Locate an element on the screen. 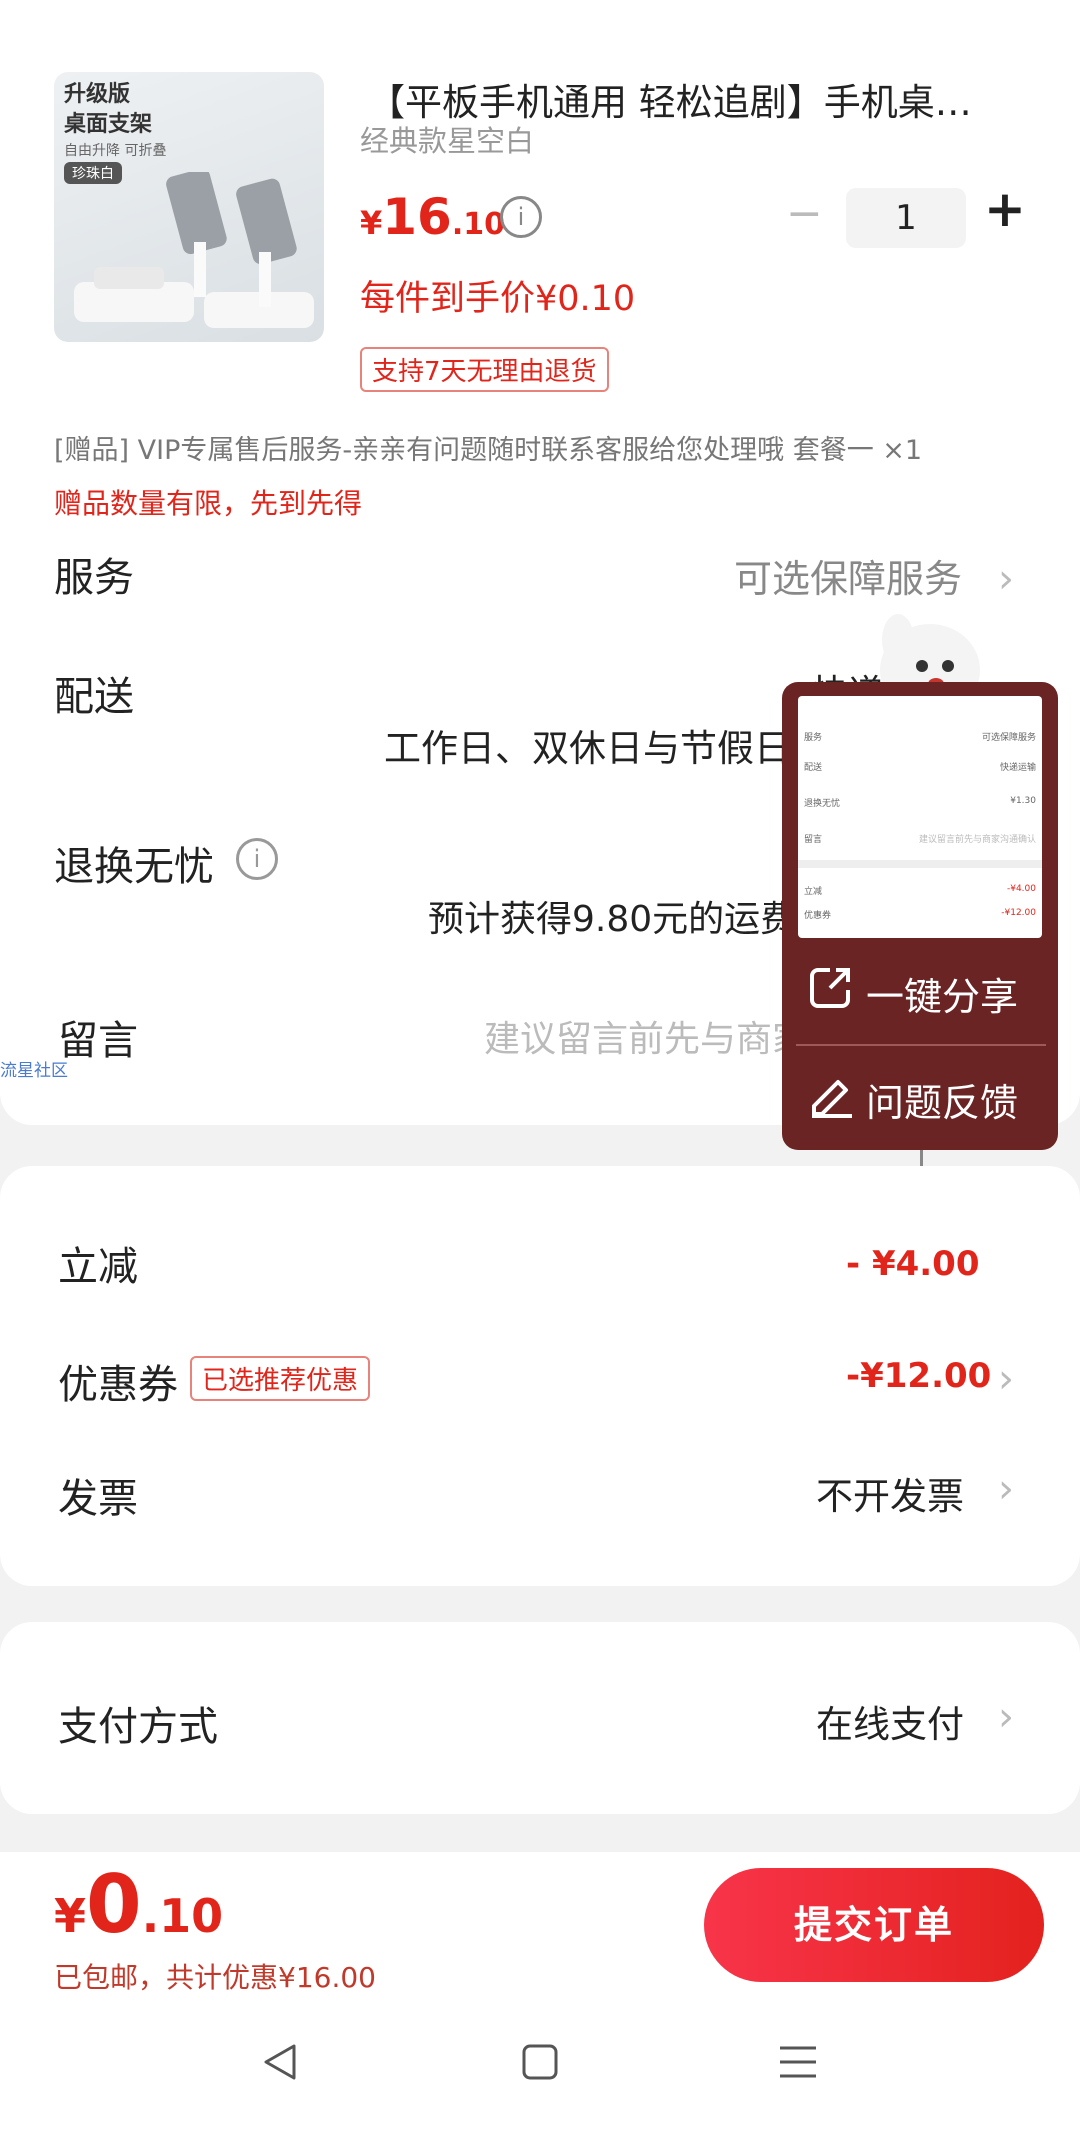 The width and height of the screenshot is (1080, 2132). total-currency: ¥ is located at coordinates (70, 1916).